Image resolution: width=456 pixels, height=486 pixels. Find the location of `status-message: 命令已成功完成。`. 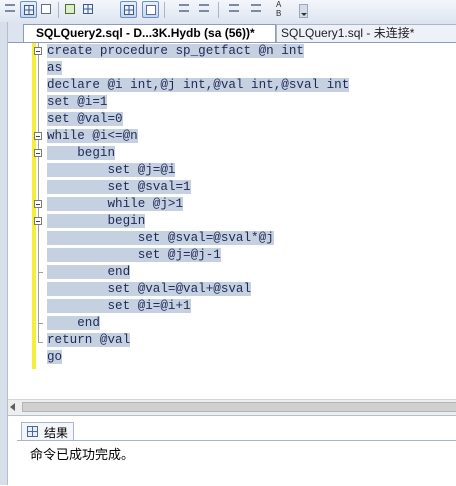

status-message: 命令已成功完成。 is located at coordinates (82, 454).